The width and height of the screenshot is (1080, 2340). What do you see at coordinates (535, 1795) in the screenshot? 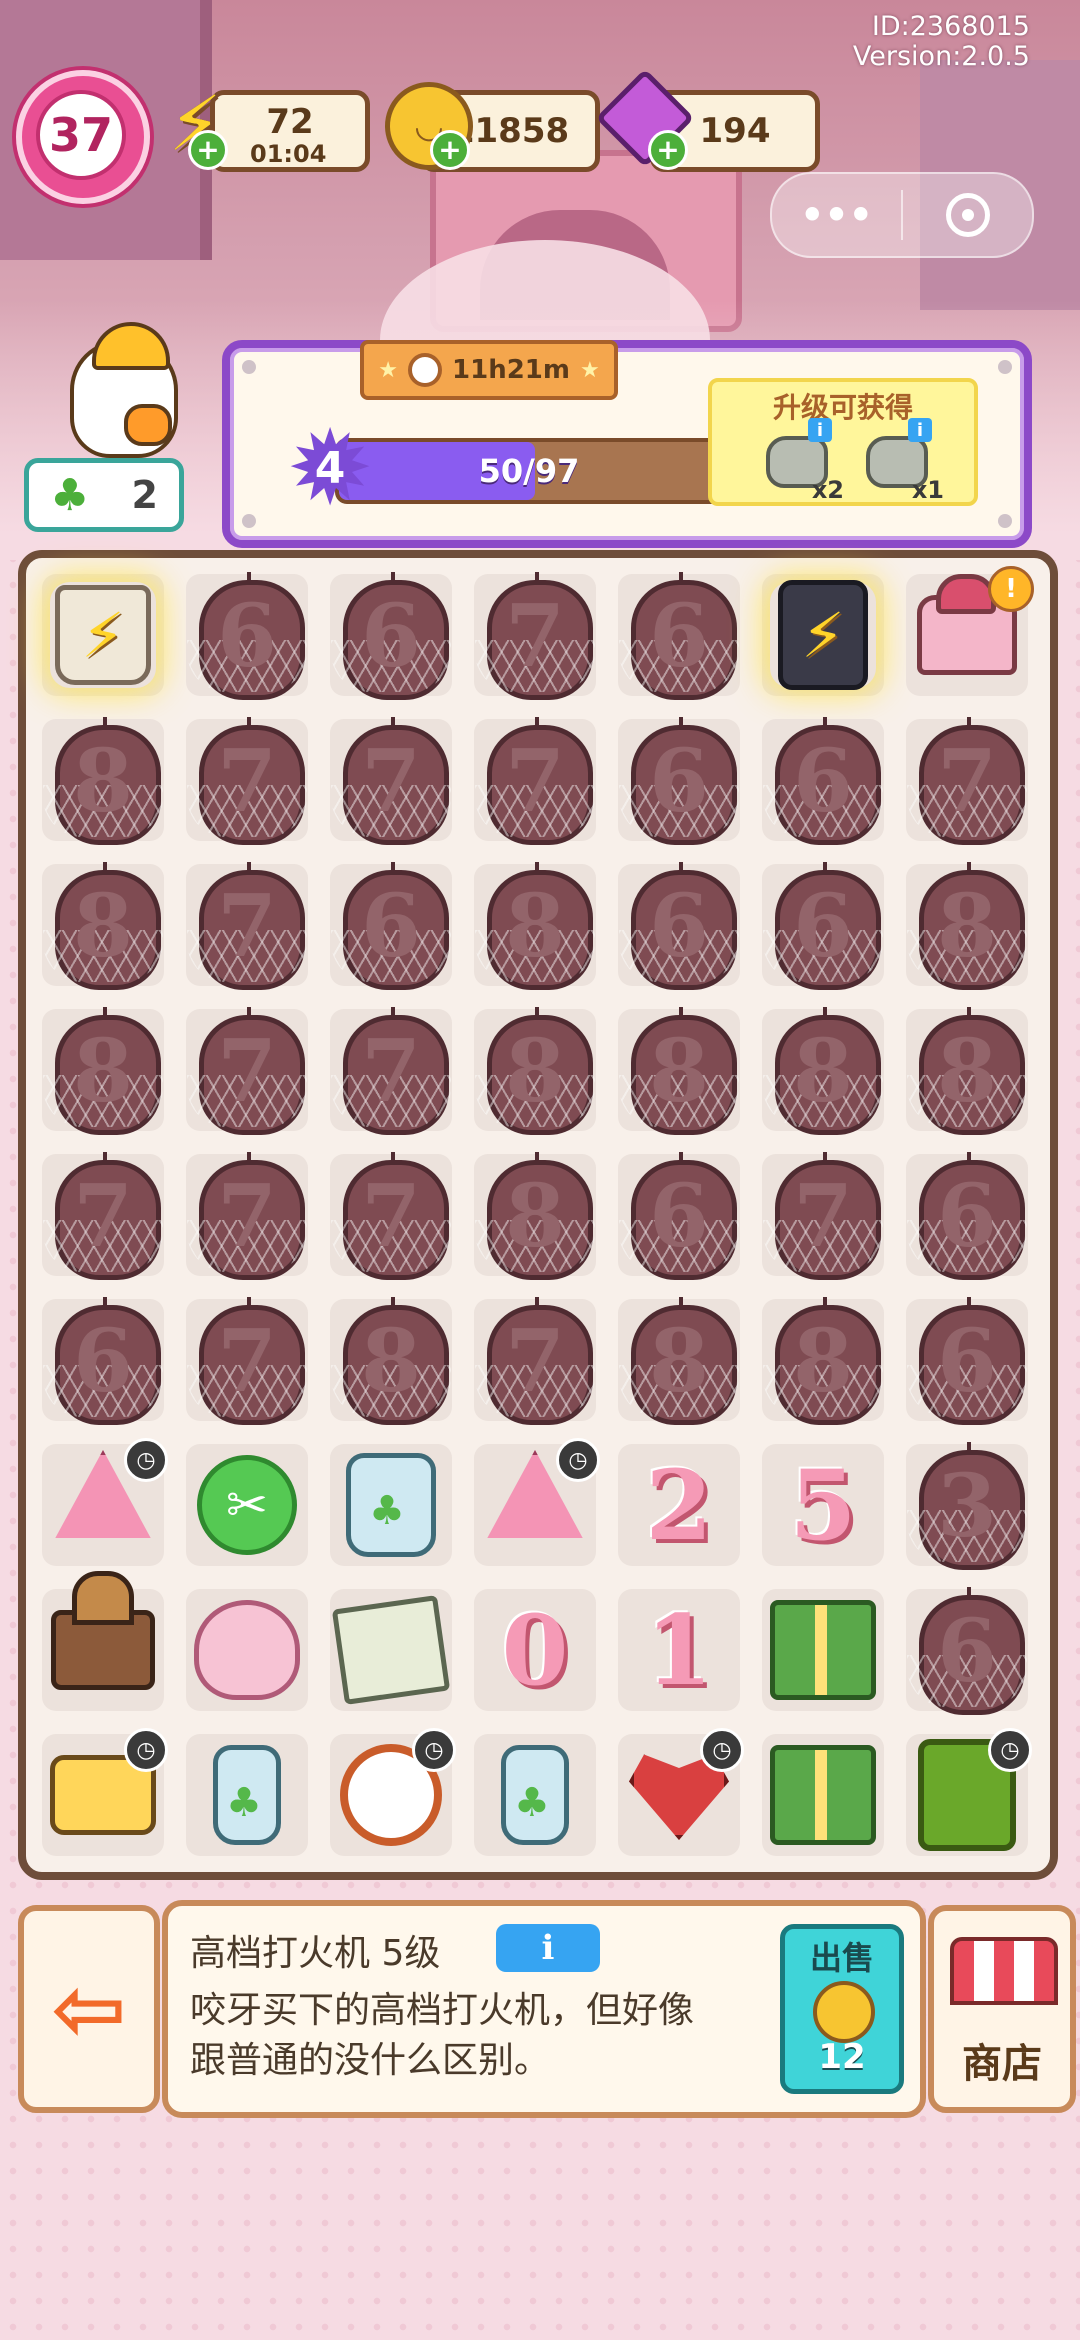
I see `board-item-clover-jar-small: ♣` at bounding box center [535, 1795].